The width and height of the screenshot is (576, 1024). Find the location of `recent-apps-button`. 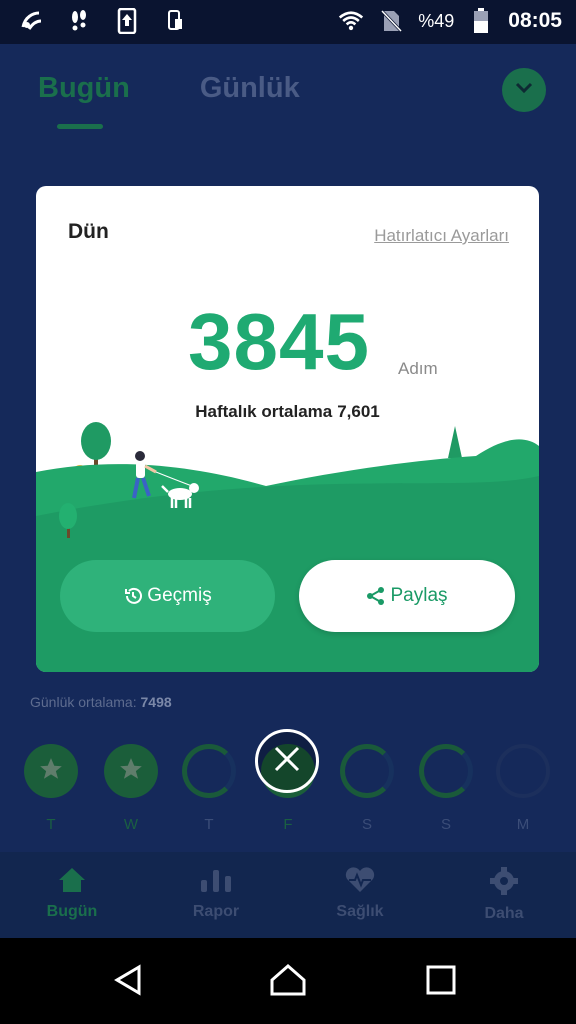

recent-apps-button is located at coordinates (441, 982).